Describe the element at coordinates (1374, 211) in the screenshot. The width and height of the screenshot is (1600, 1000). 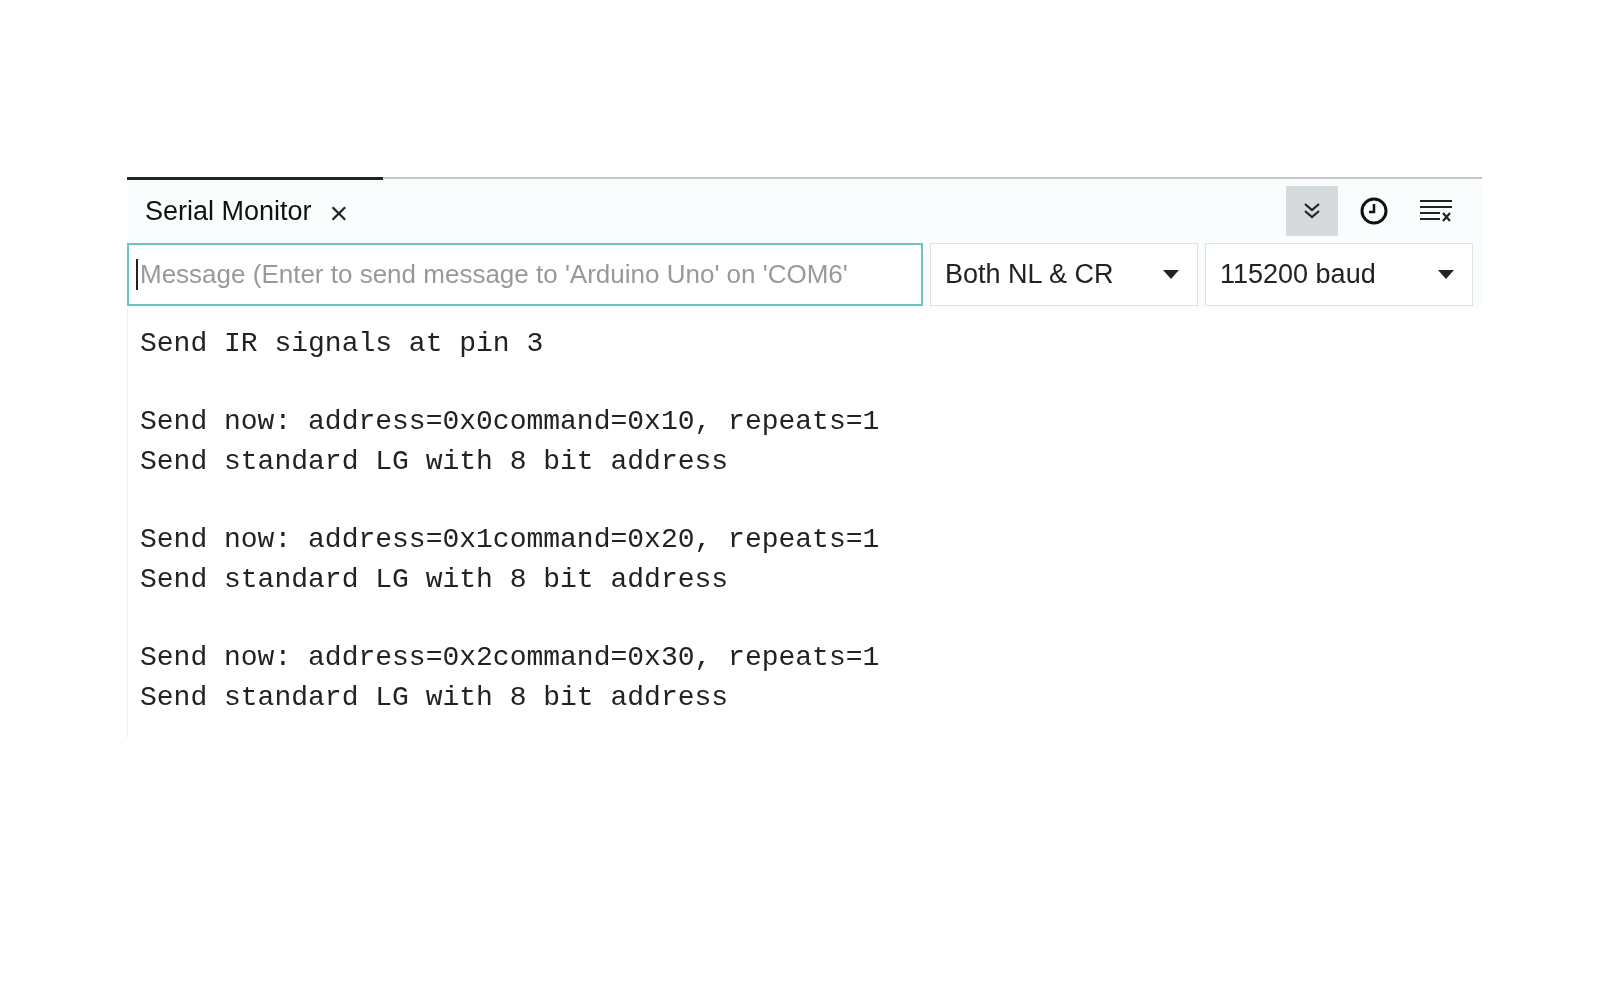
I see `clock-icon` at that location.